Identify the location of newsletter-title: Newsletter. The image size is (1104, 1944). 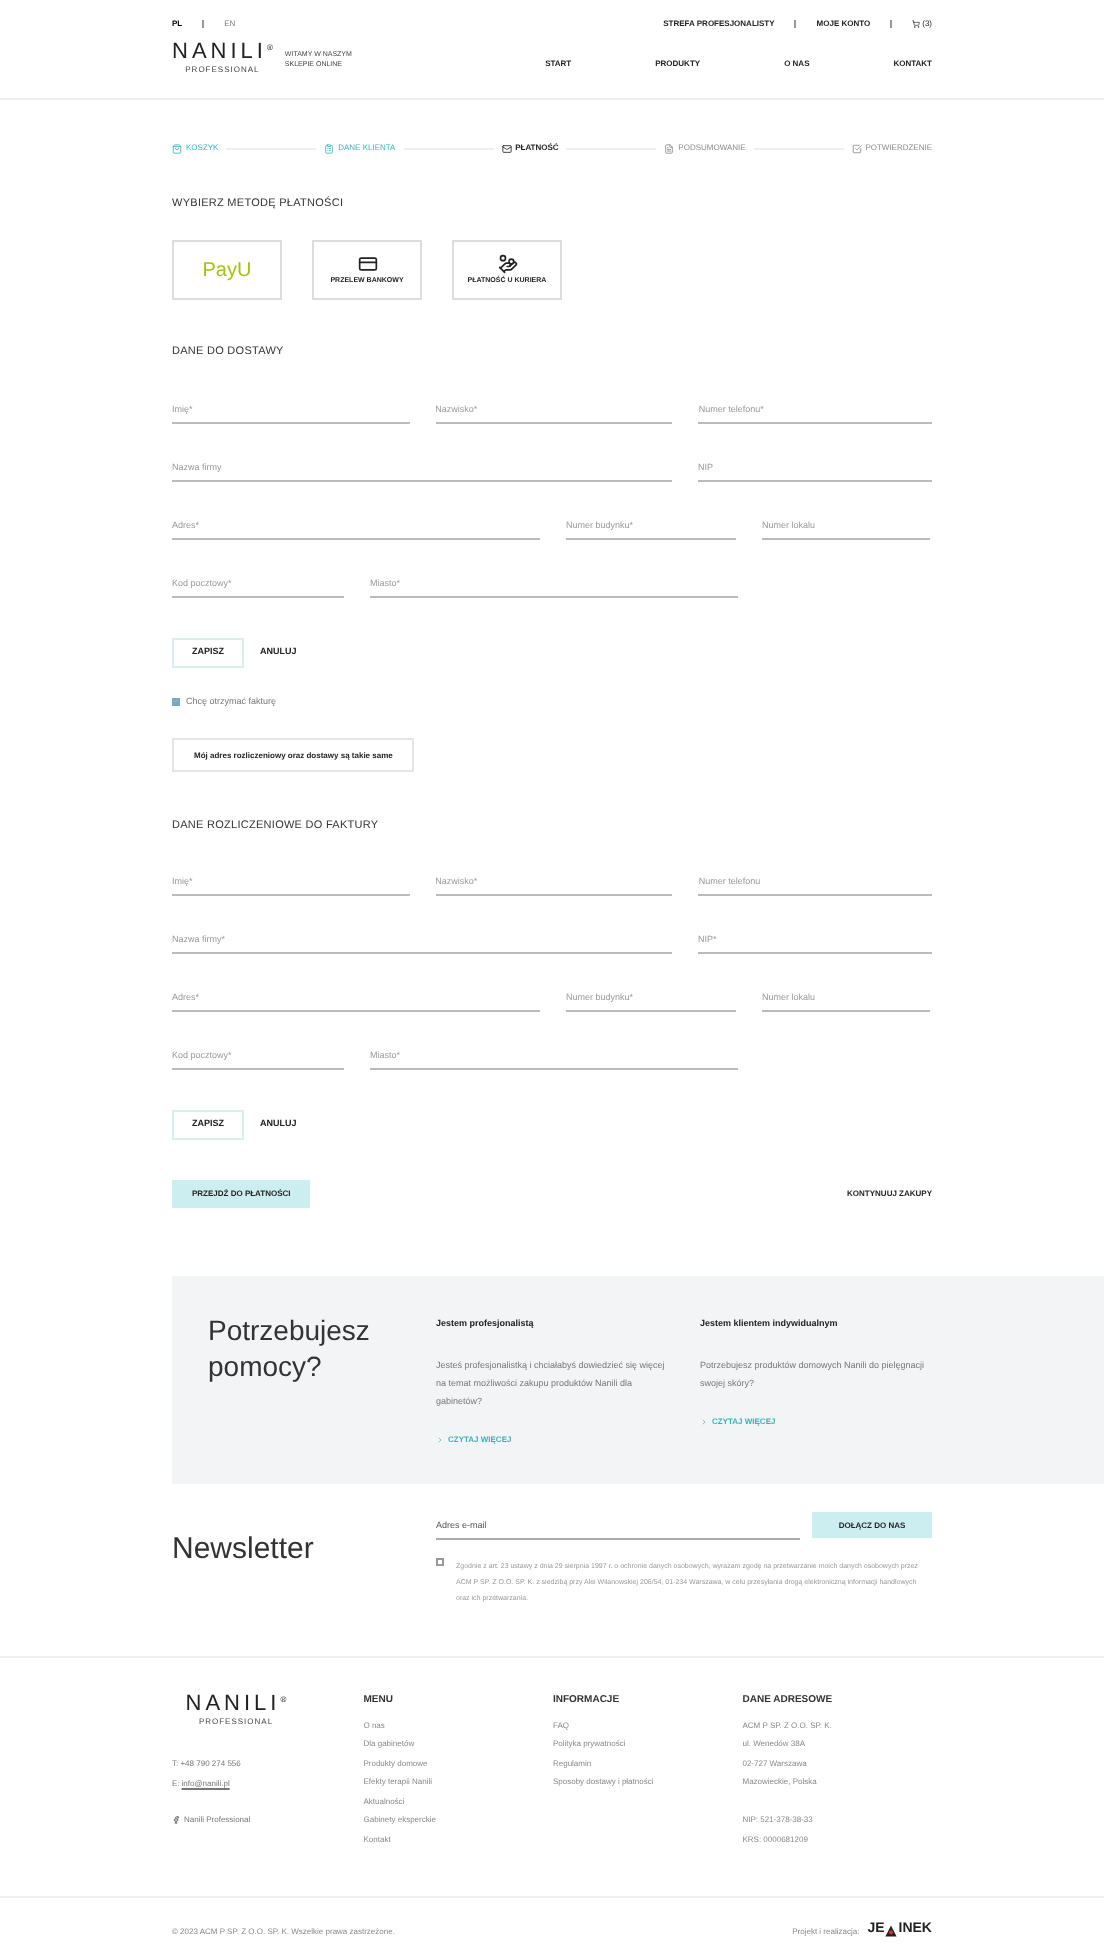
(244, 1550).